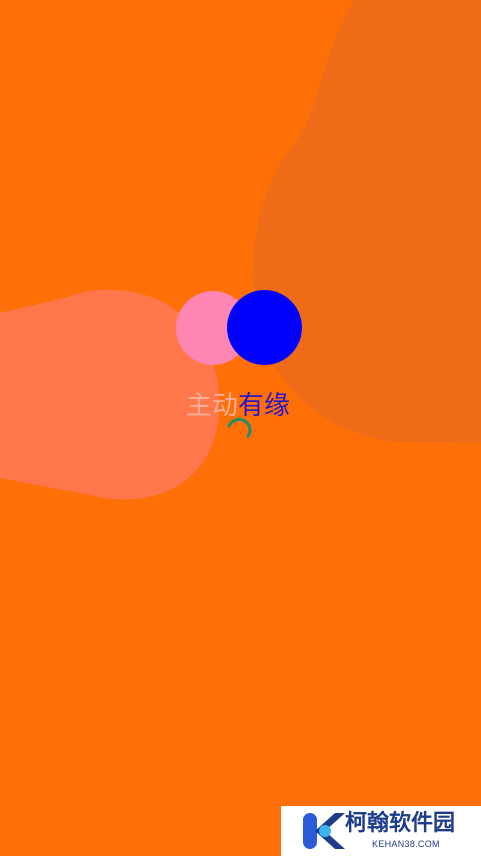 This screenshot has height=856, width=481. What do you see at coordinates (406, 844) in the screenshot?
I see `watermark-subtitle: KEHAN38.COM` at bounding box center [406, 844].